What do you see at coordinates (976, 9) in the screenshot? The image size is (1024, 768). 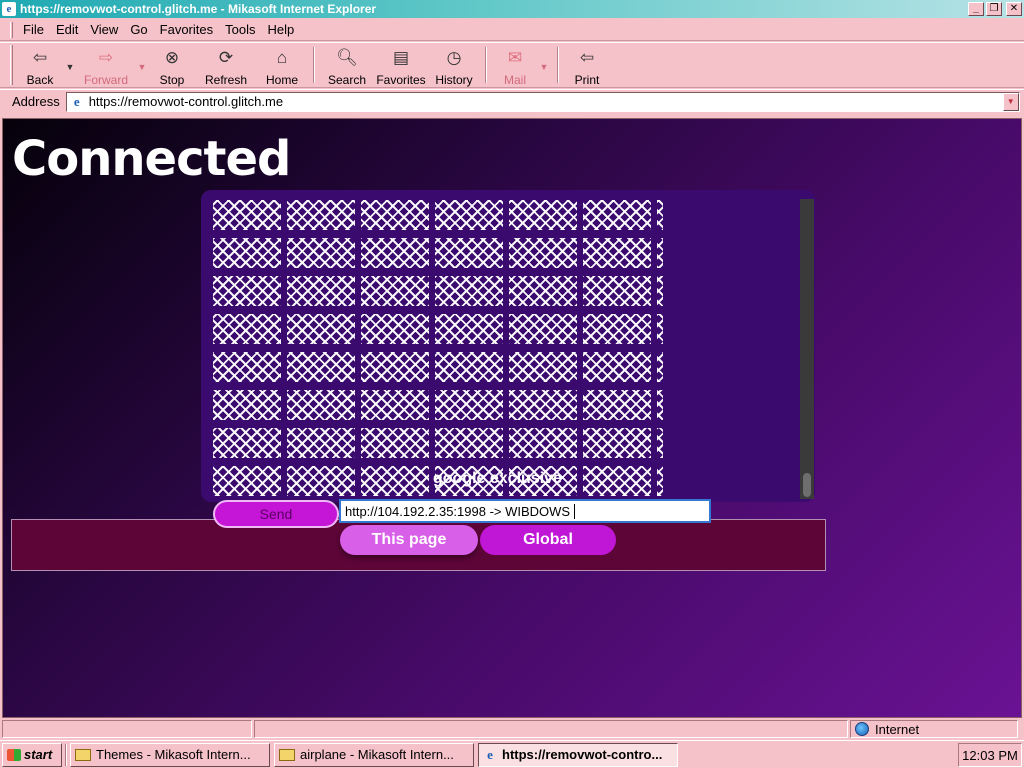 I see `minimize-button: _` at bounding box center [976, 9].